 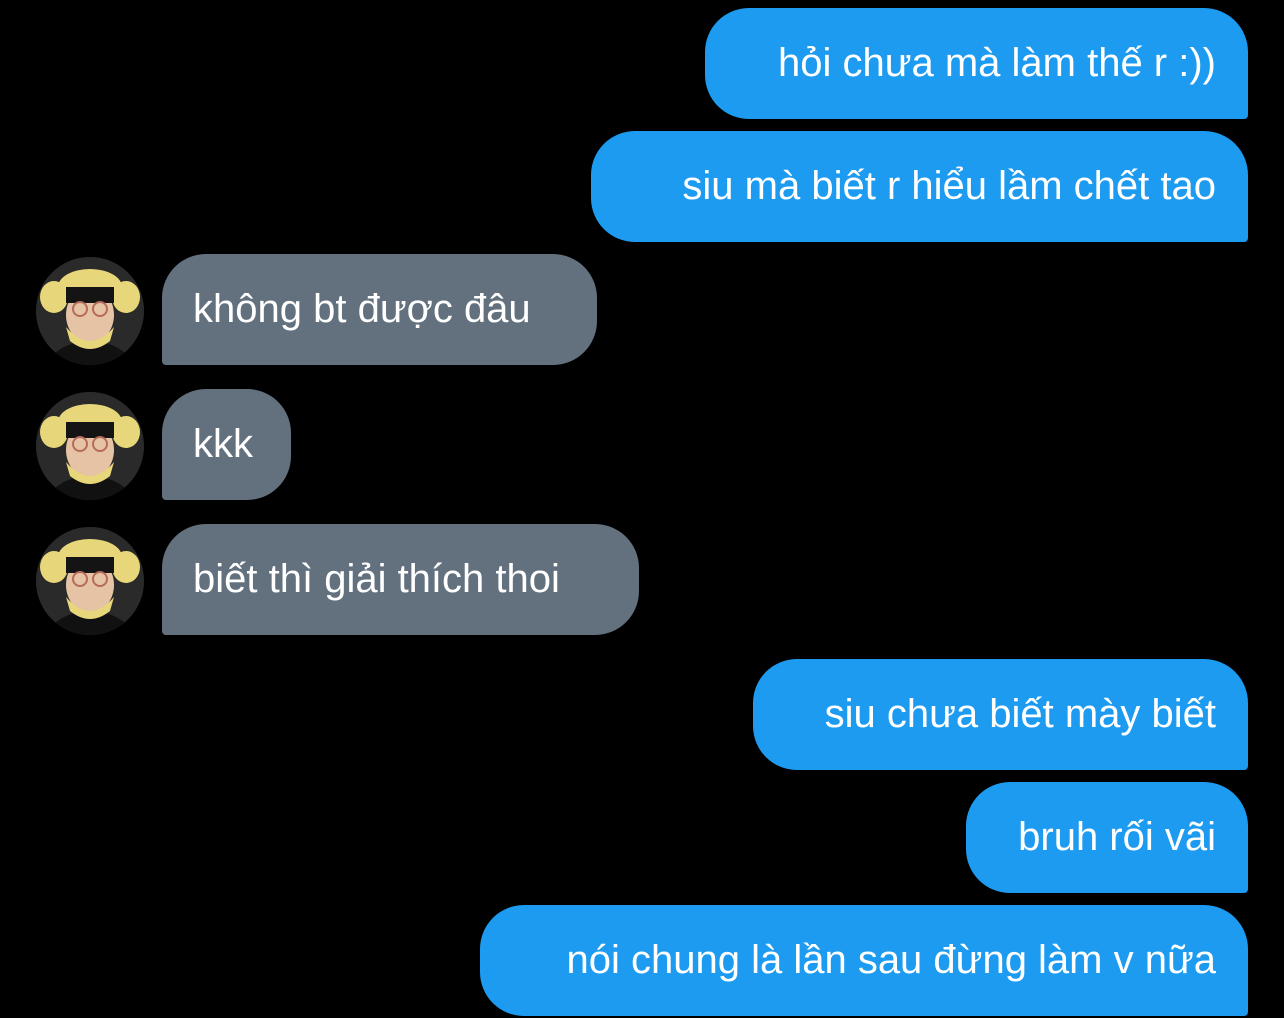 I want to click on received-message: kkk, so click(x=226, y=444).